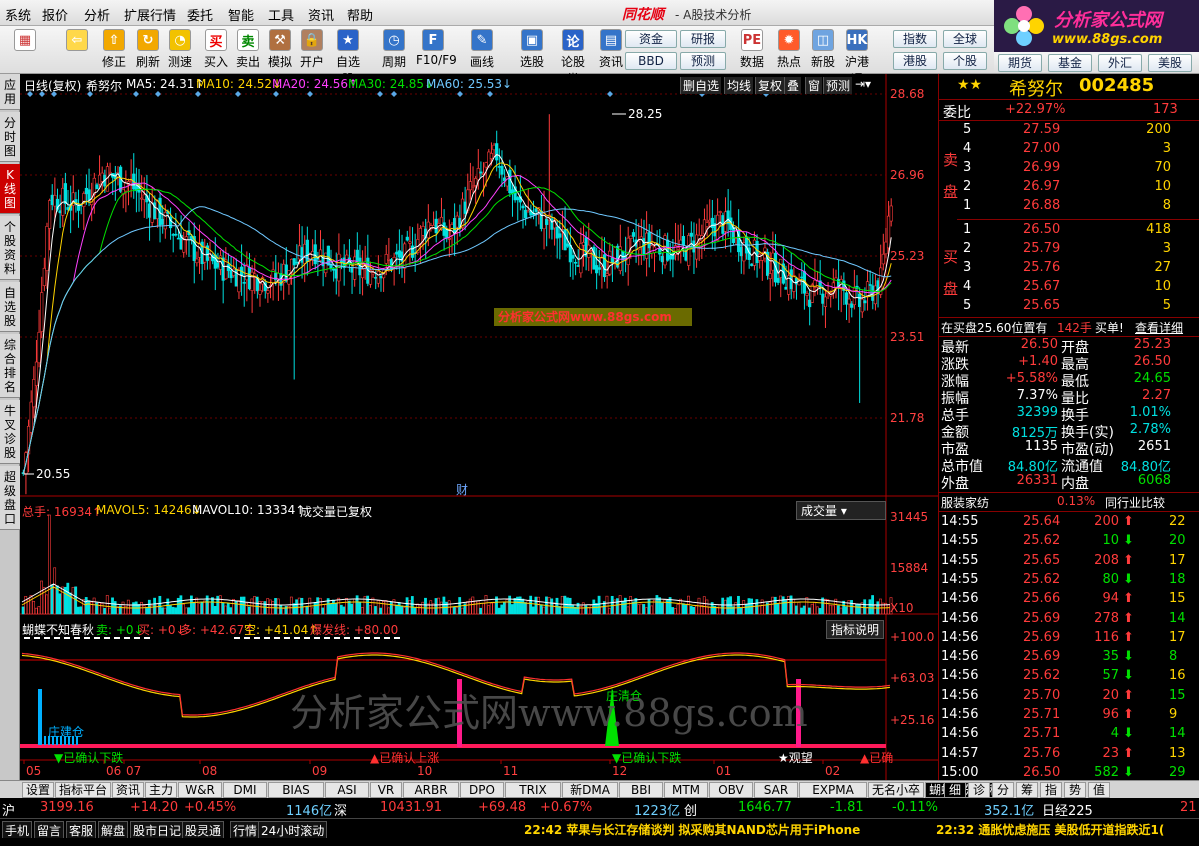 The height and width of the screenshot is (846, 1199). I want to click on chart-btn-3: 叠, so click(793, 85).